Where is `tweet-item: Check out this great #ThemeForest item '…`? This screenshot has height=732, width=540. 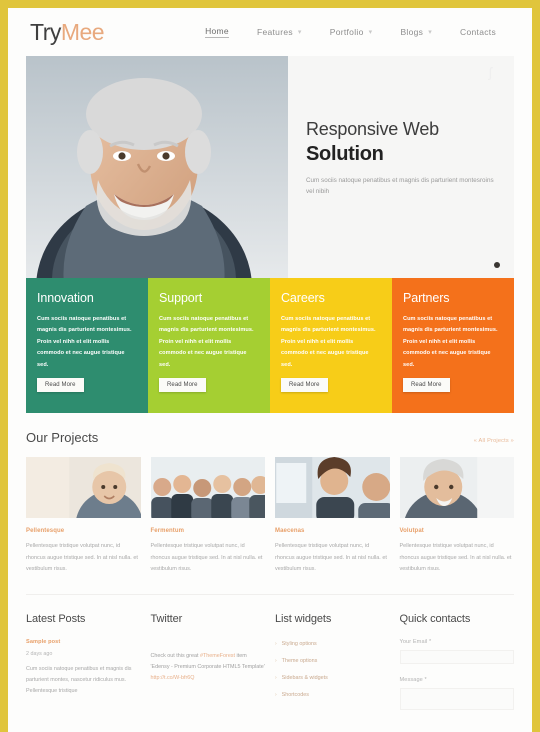 tweet-item: Check out this great #ThemeForest item '… is located at coordinates (208, 661).